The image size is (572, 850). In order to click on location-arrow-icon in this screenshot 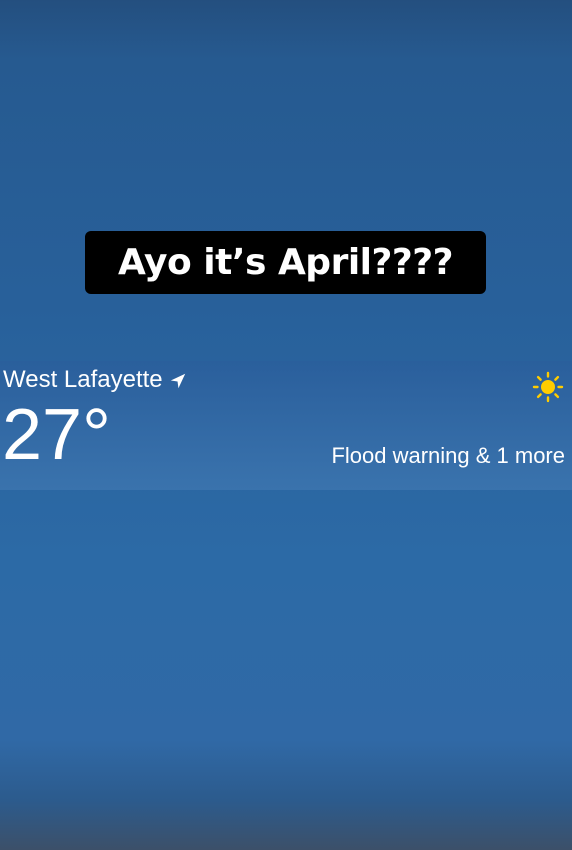, I will do `click(177, 380)`.